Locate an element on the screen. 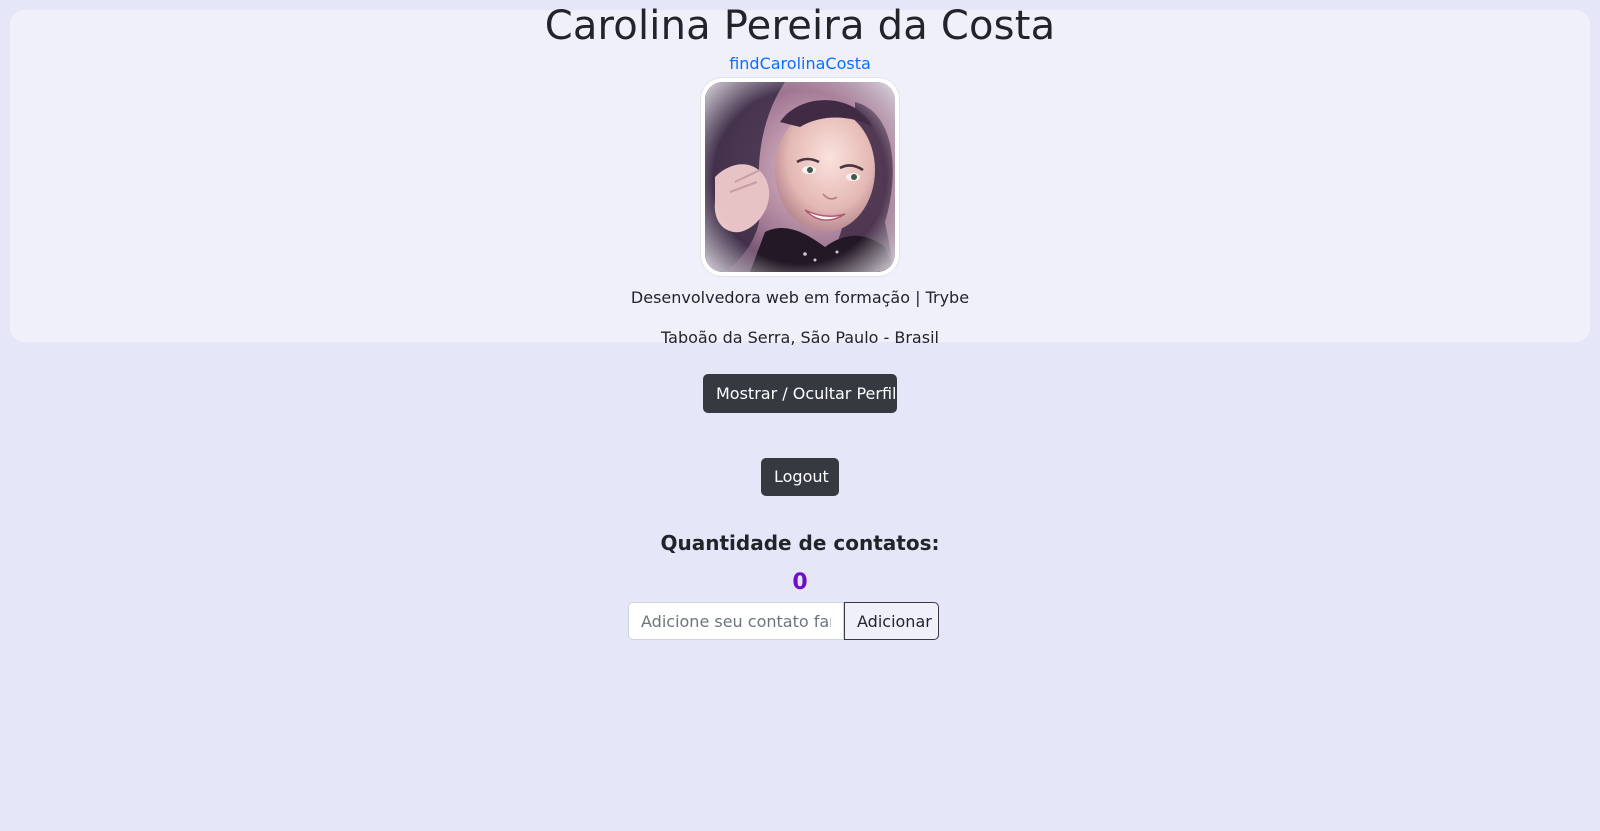 This screenshot has height=831, width=1600. add-contact-form: Adicionar is located at coordinates (783, 621).